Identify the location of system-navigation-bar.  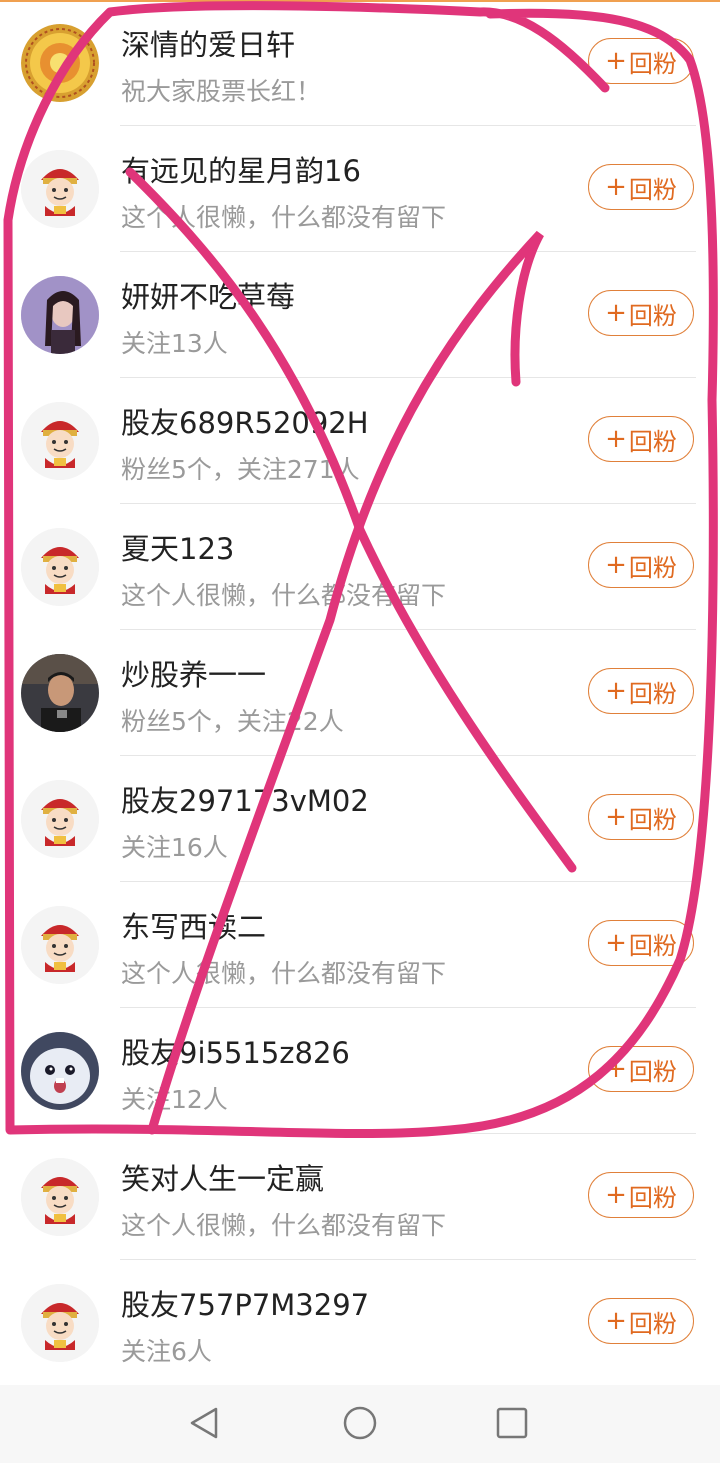
(360, 1424).